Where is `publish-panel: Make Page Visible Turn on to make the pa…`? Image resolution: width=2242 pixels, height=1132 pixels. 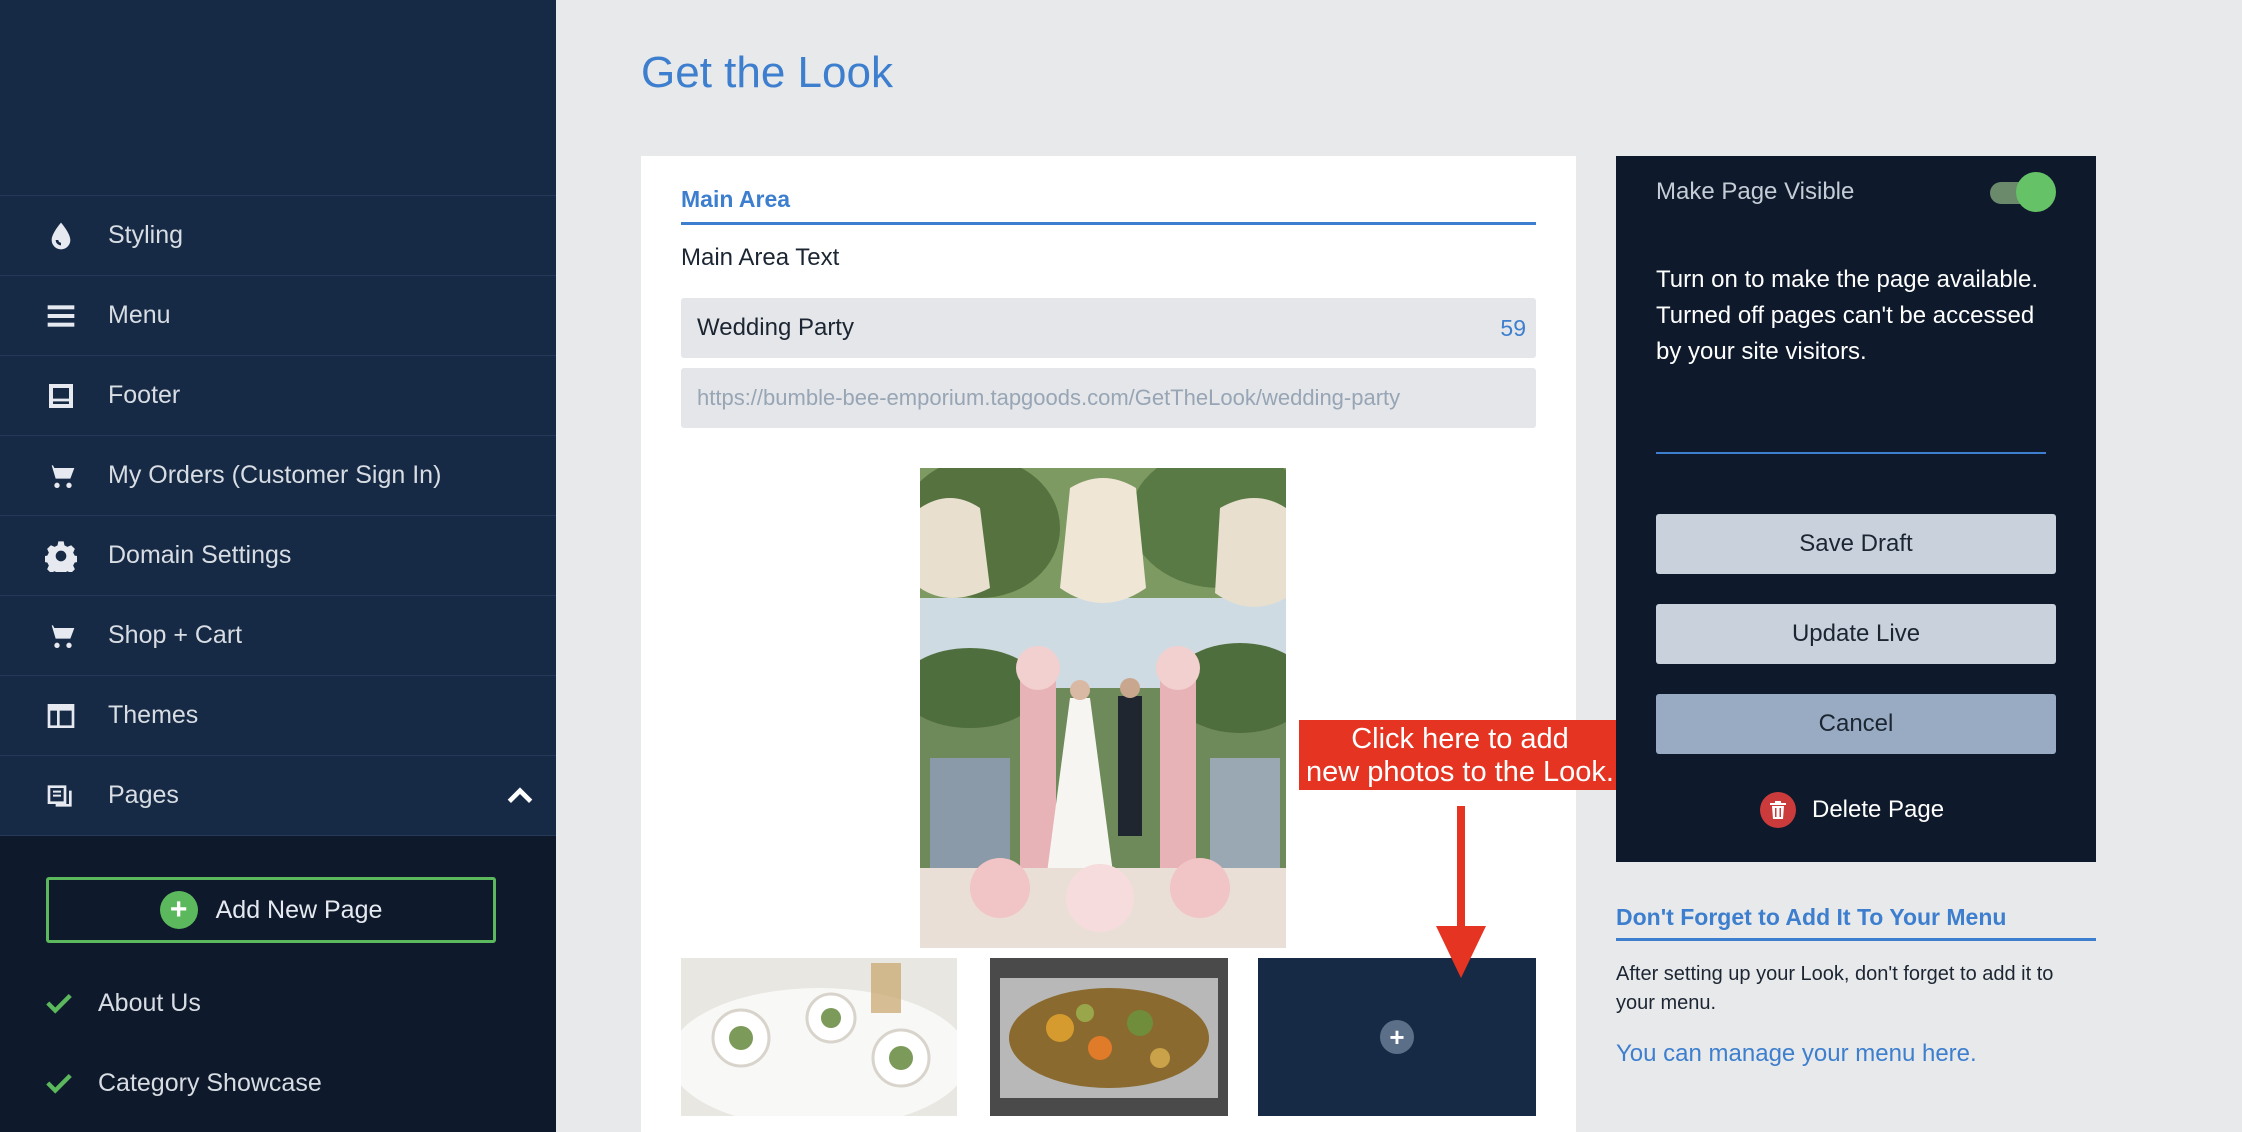
publish-panel: Make Page Visible Turn on to make the pa… is located at coordinates (1856, 509).